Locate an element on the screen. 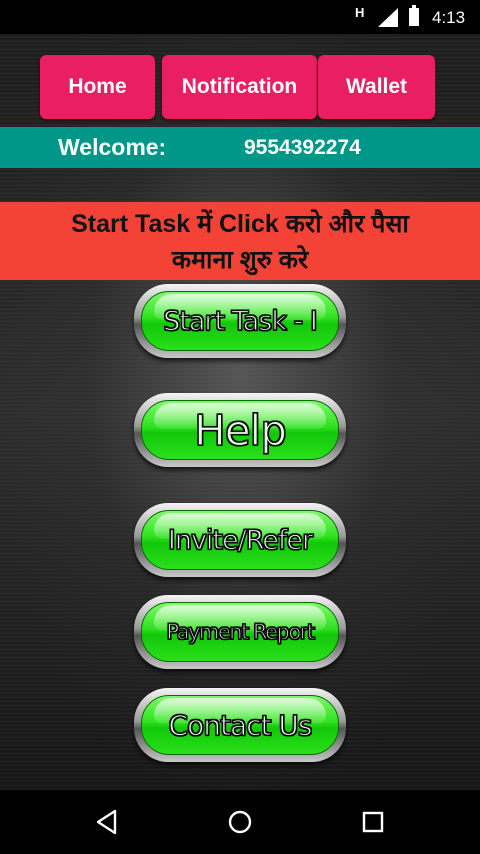 Image resolution: width=480 pixels, height=854 pixels. welcome-bar: Welcome: 9554392274 is located at coordinates (240, 147).